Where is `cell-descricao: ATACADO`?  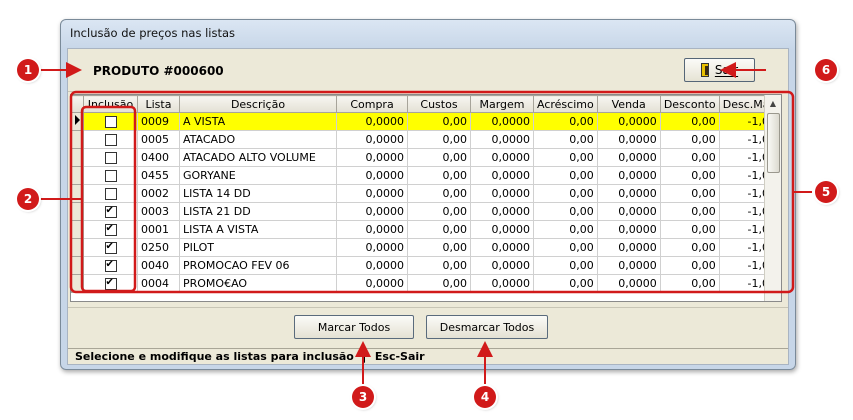 cell-descricao: ATACADO is located at coordinates (258, 139).